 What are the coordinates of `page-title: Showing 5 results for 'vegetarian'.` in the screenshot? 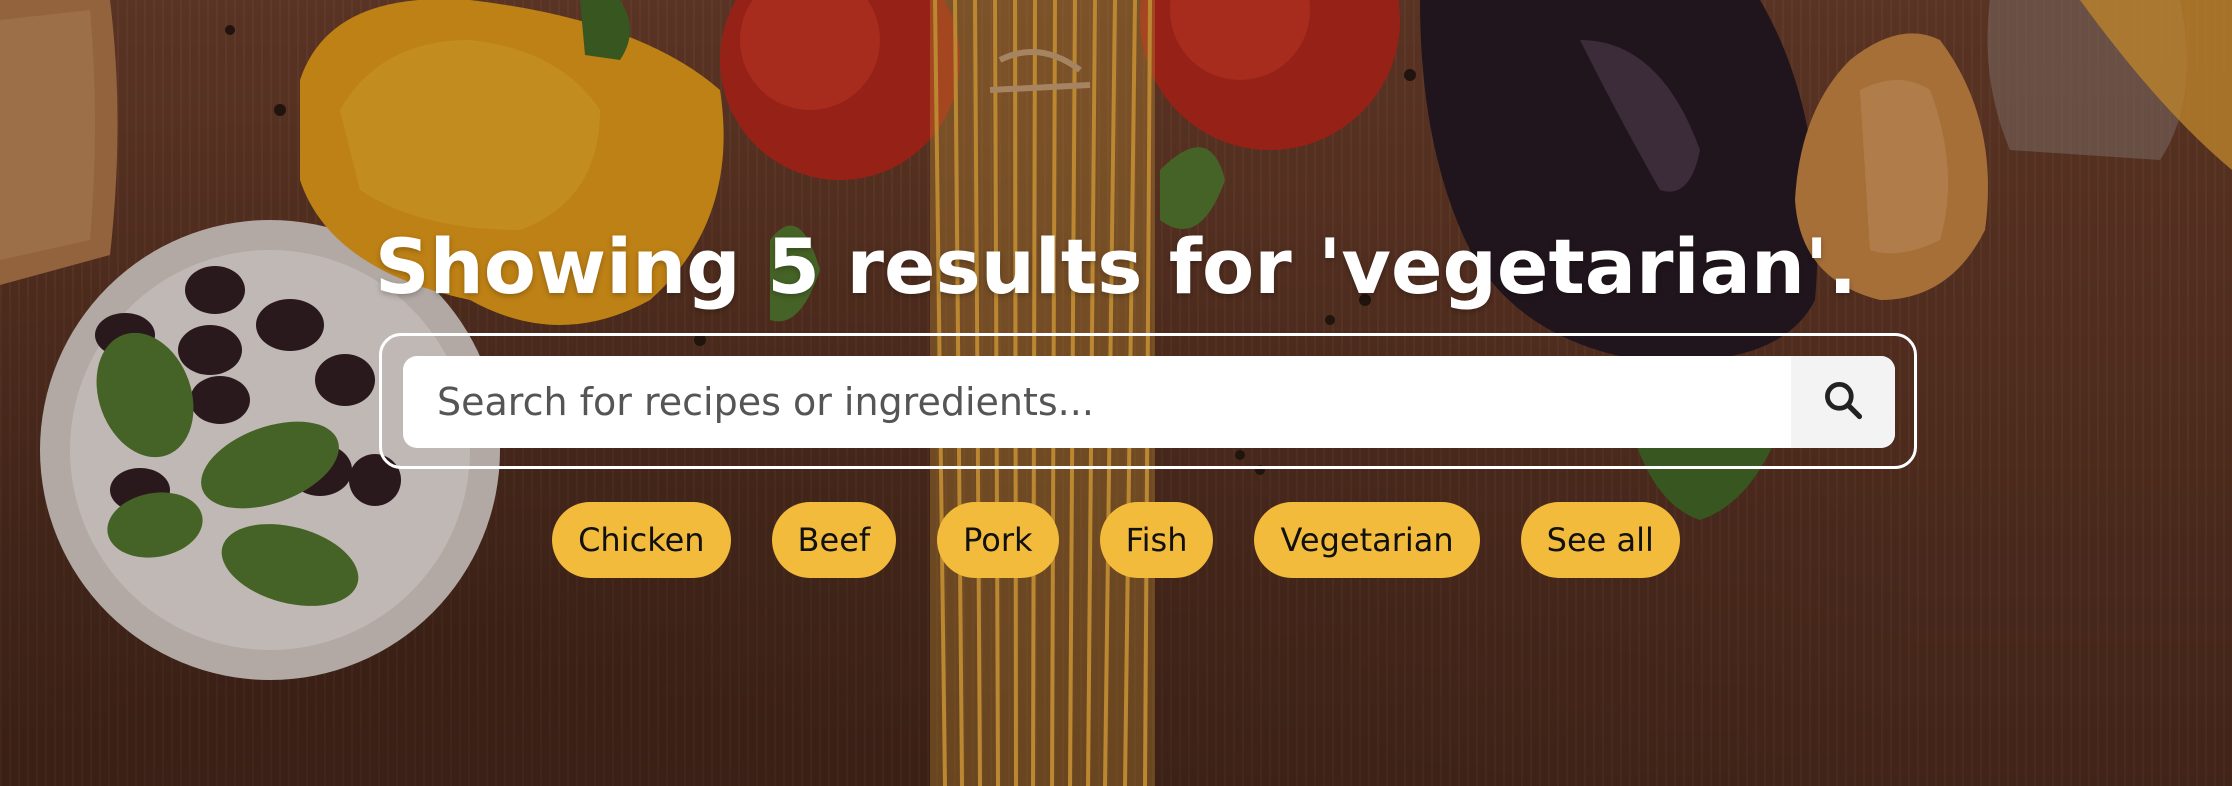 It's located at (1116, 266).